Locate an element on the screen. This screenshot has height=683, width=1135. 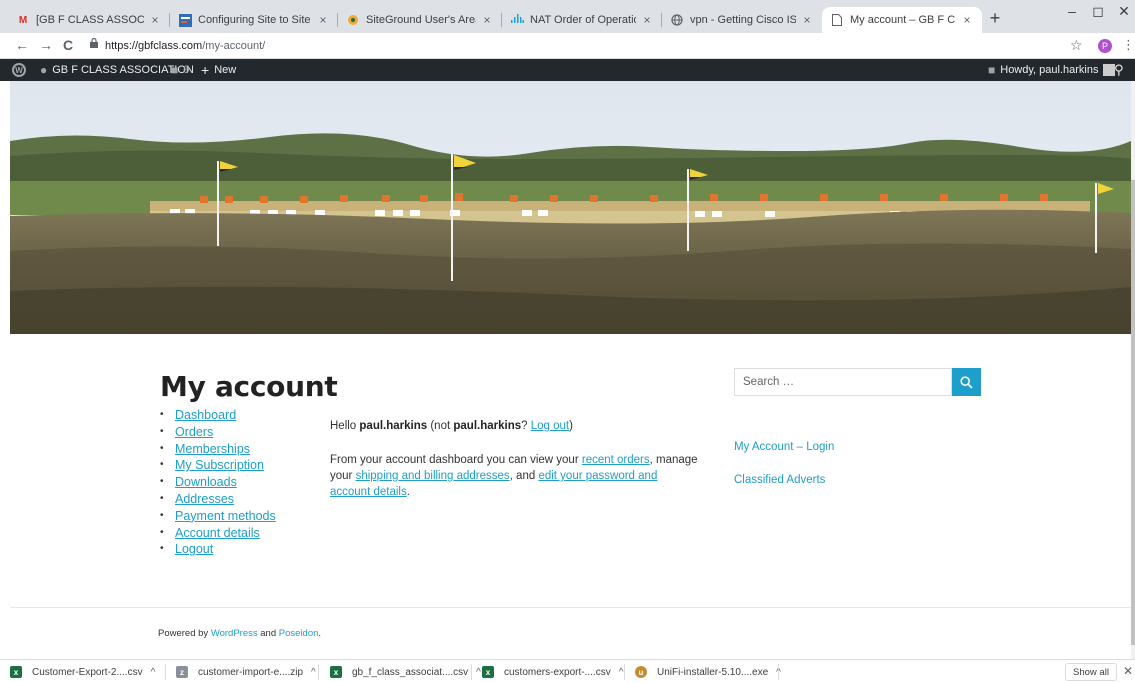
browser-menu-icon: ⋮ is located at coordinates (1128, 45).